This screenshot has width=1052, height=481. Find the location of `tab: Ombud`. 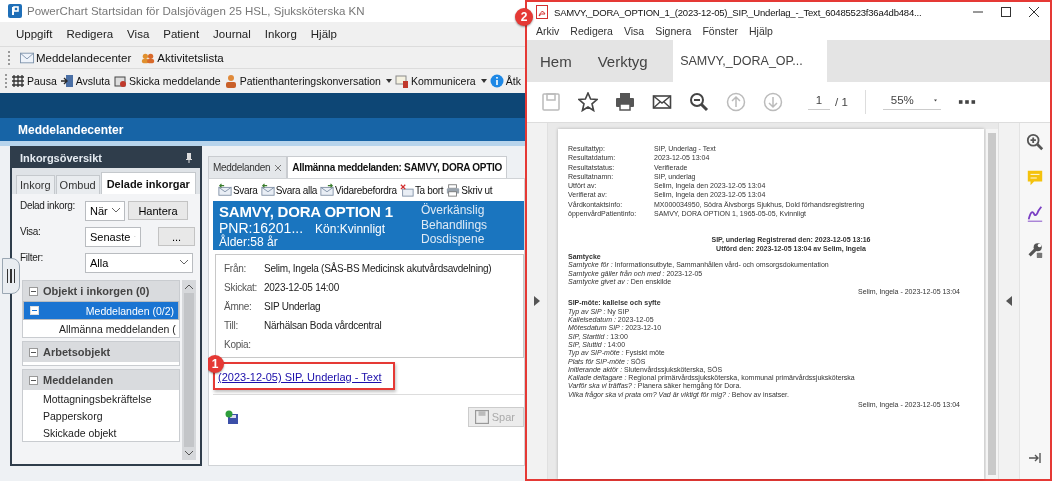

tab: Ombud is located at coordinates (77, 184).